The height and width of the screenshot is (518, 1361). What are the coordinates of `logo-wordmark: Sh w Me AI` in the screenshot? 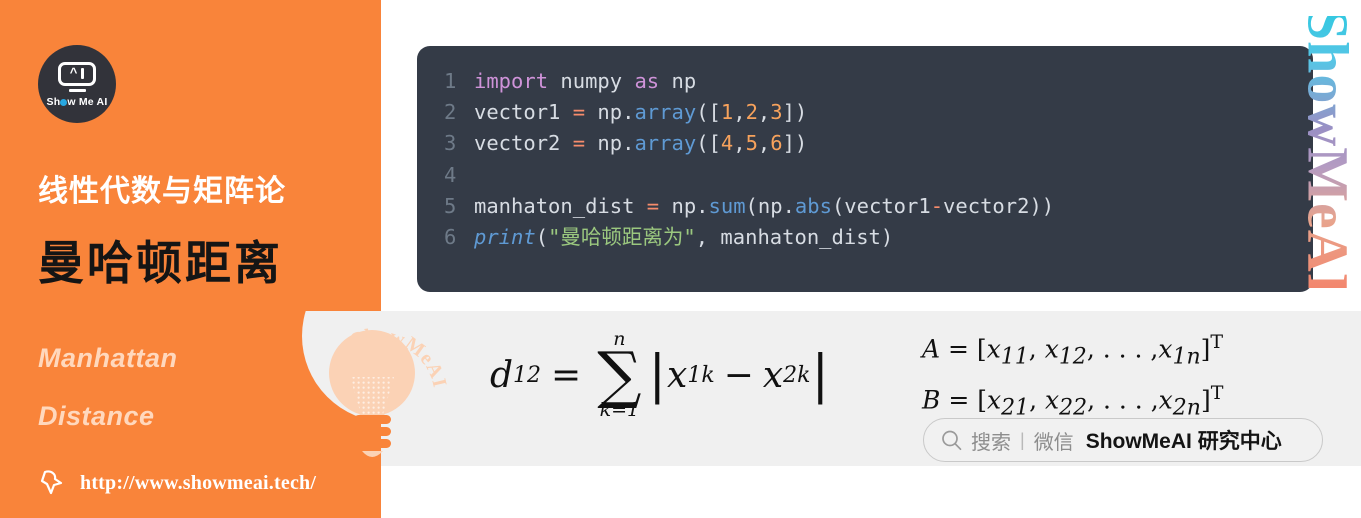 It's located at (77, 102).